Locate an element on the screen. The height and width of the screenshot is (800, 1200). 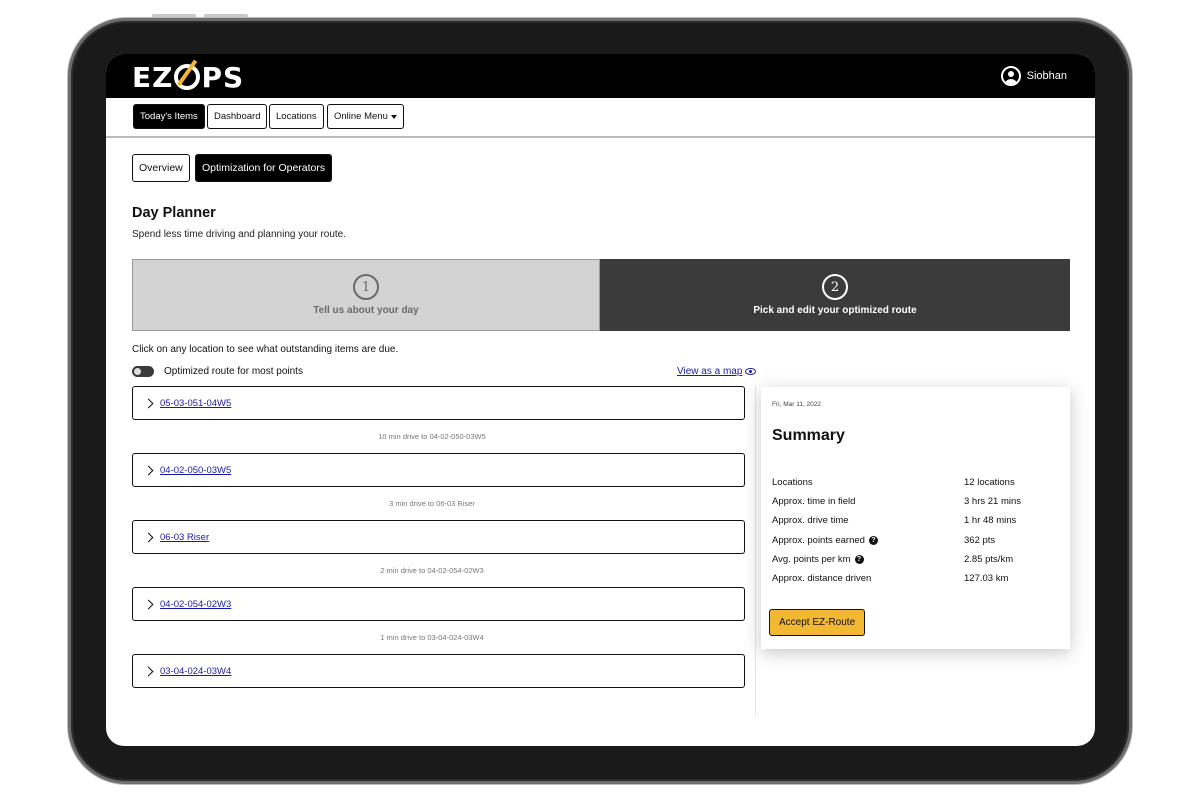
optimized-route-toggle is located at coordinates (143, 371).